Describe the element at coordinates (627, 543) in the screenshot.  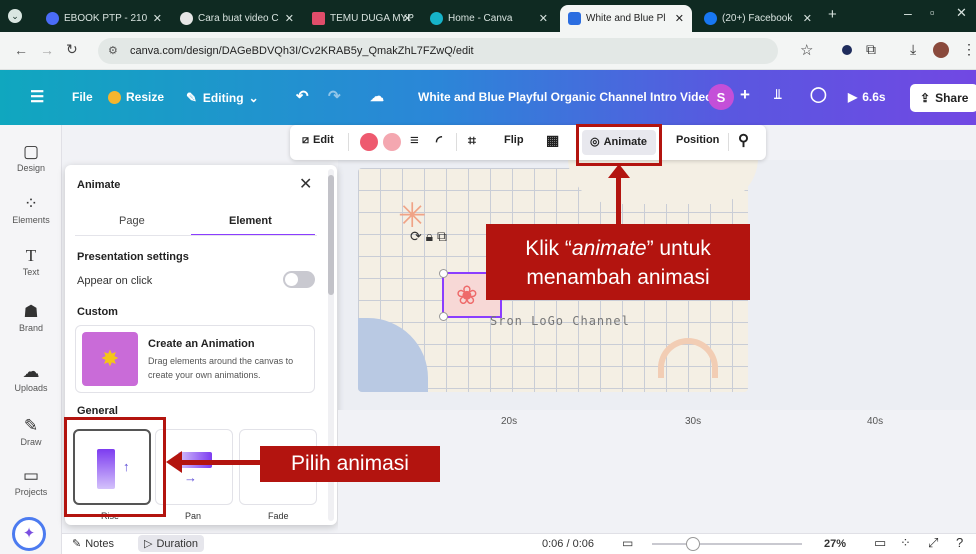
I see `screen-icon: ▭` at that location.